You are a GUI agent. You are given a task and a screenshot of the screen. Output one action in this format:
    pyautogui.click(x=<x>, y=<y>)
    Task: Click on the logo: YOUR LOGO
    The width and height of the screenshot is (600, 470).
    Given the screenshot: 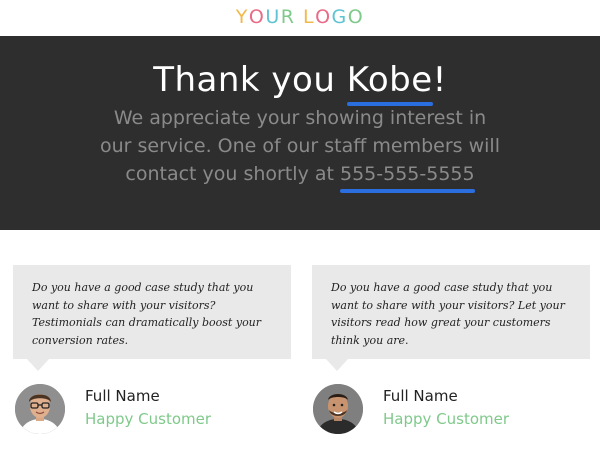 What is the action you would take?
    pyautogui.click(x=300, y=17)
    